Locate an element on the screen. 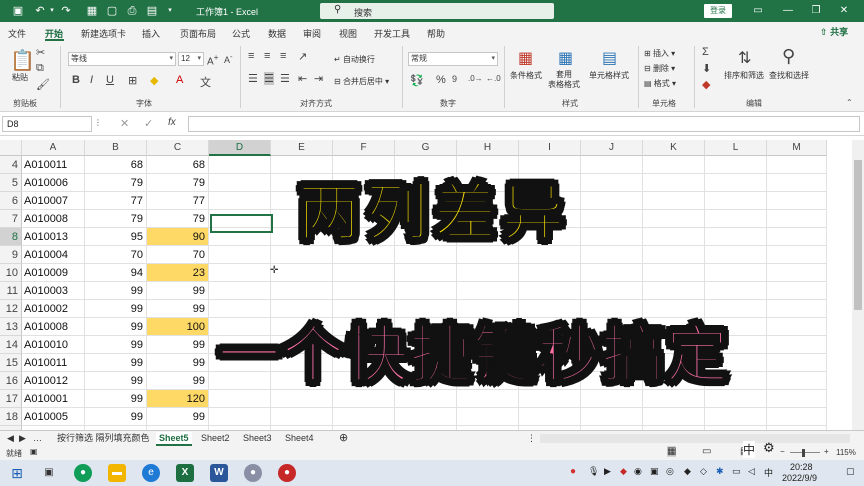 The height and width of the screenshot is (486, 864). bold-icon: B is located at coordinates (76, 80).